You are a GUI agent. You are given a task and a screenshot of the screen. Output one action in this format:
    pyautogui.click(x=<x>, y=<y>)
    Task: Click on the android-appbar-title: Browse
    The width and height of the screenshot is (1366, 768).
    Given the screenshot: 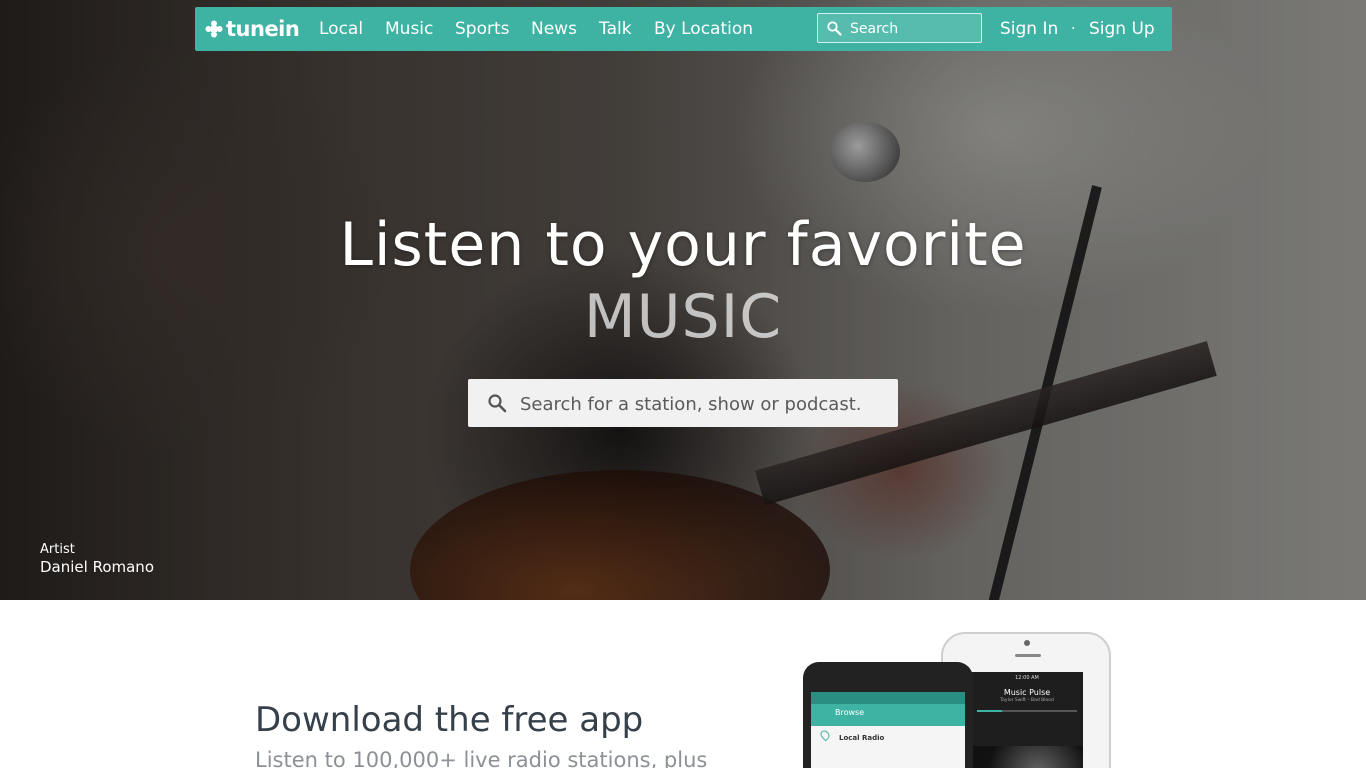 What is the action you would take?
    pyautogui.click(x=850, y=712)
    